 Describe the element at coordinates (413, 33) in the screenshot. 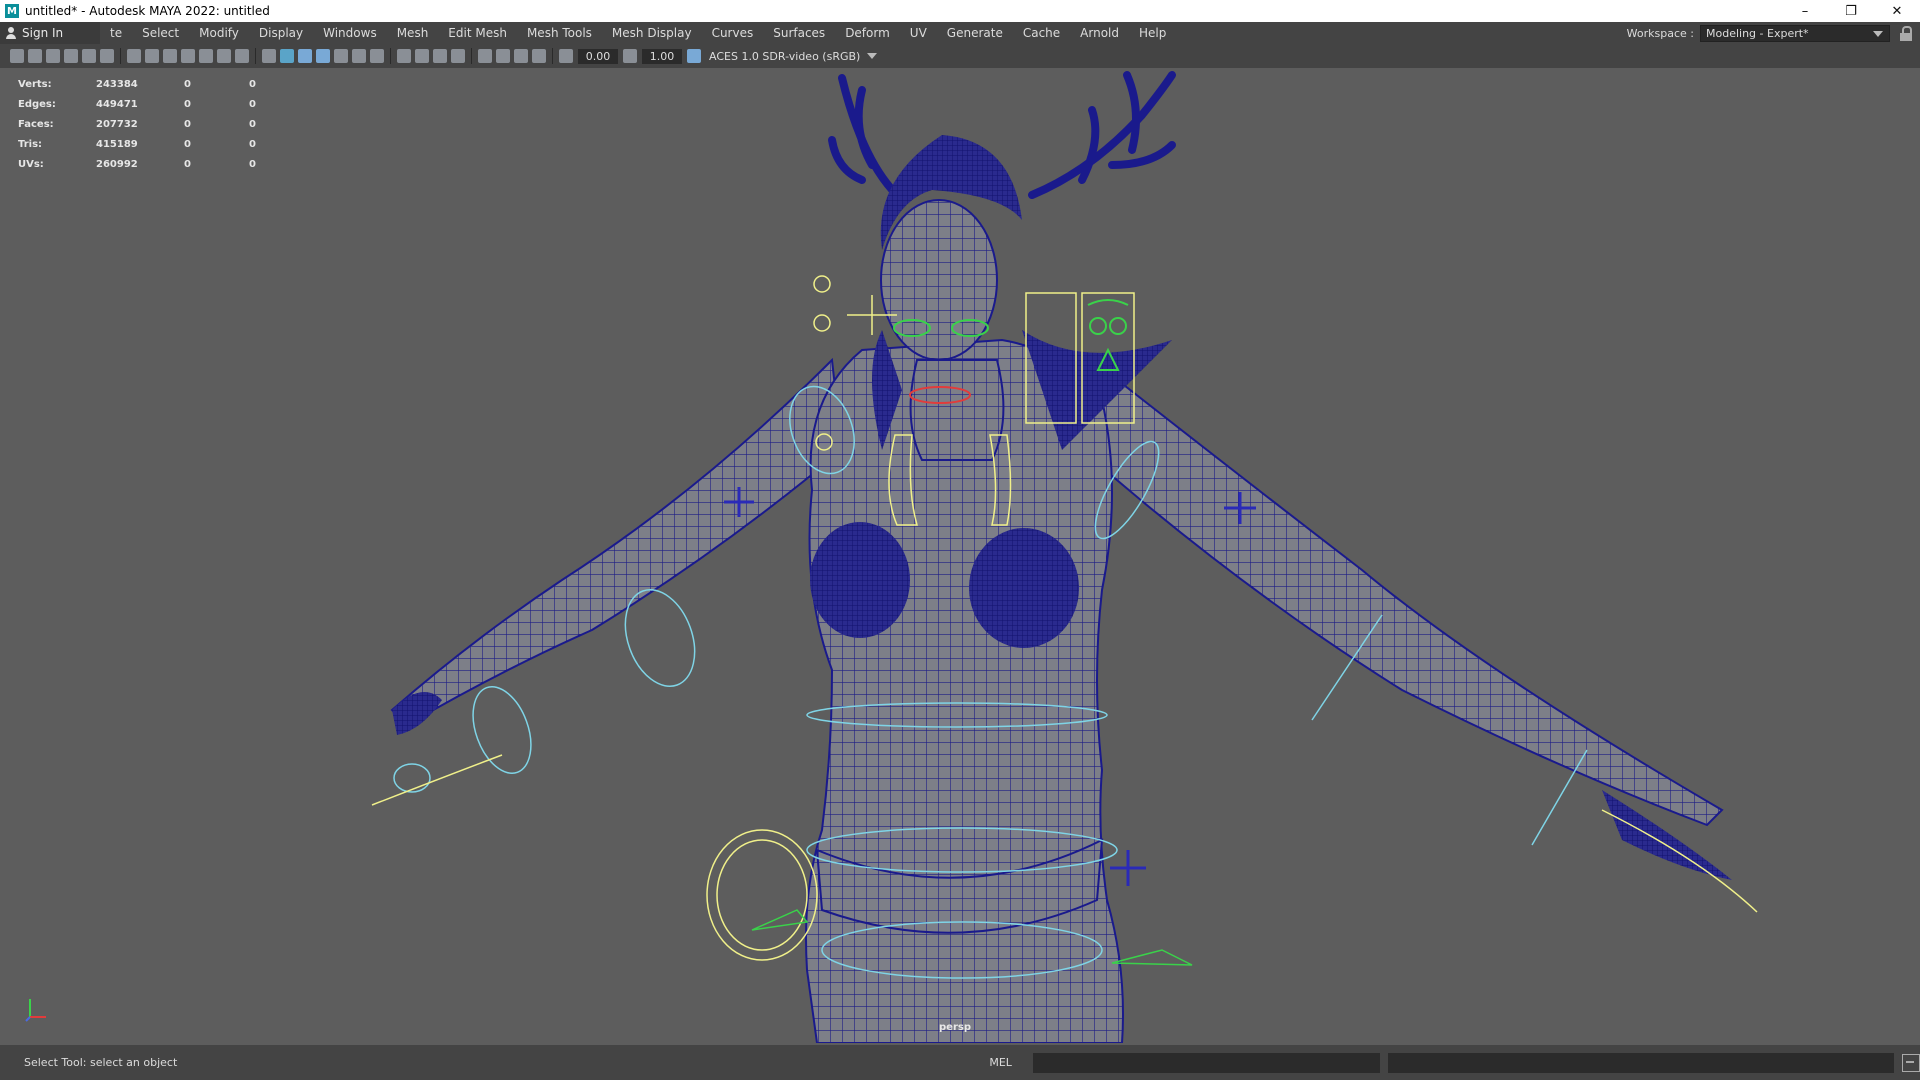

I see `menu-mesh: Mesh` at that location.